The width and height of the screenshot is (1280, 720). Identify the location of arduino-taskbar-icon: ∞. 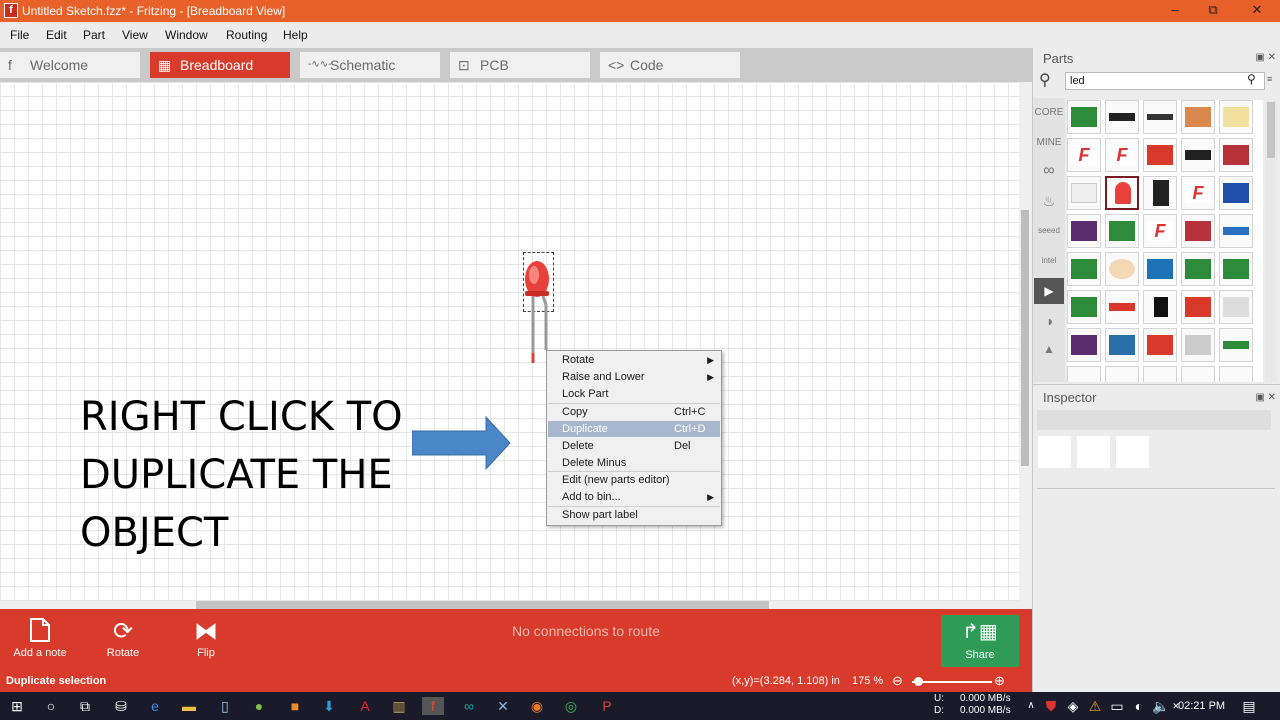
(469, 706).